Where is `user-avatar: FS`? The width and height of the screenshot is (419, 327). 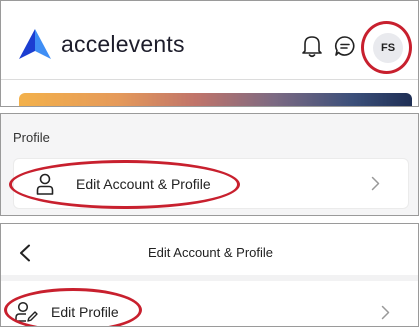 user-avatar: FS is located at coordinates (388, 48).